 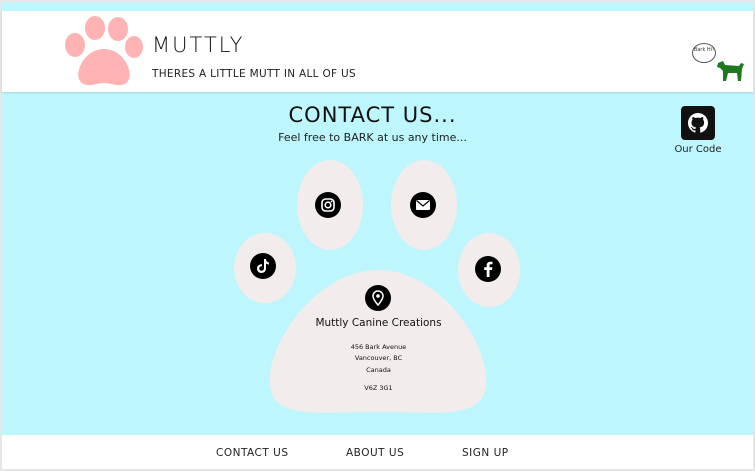 I want to click on email-icon, so click(x=423, y=205).